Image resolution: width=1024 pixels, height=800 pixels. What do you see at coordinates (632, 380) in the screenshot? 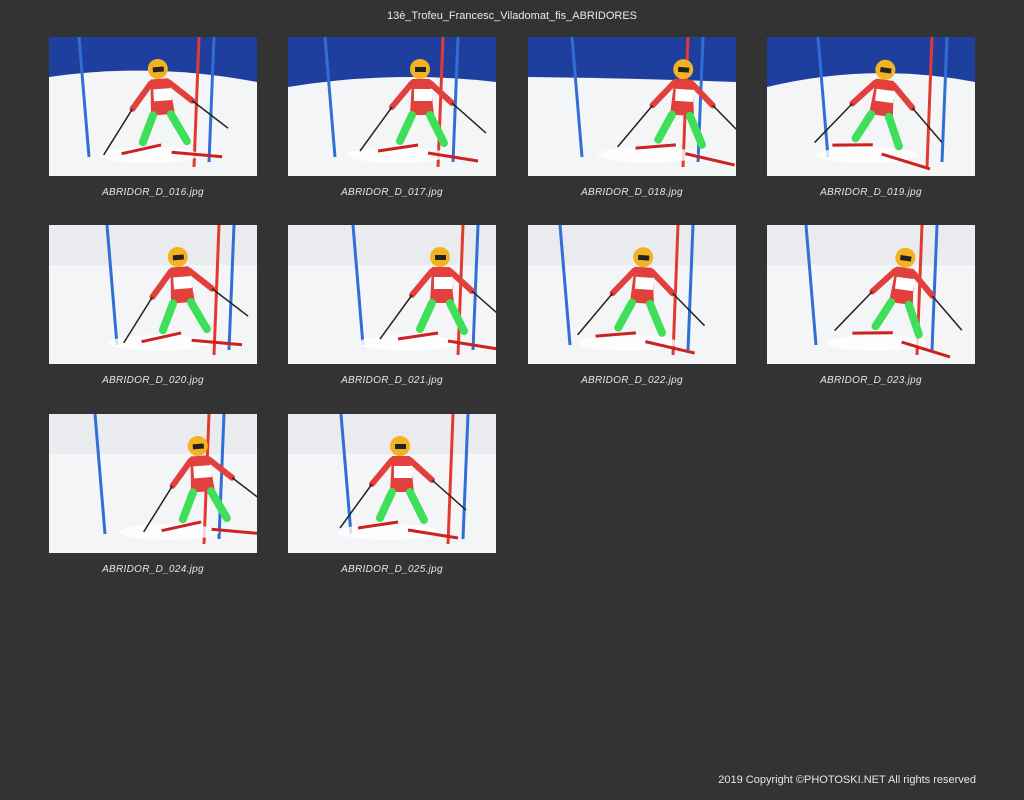
I see `photo-filename: ABRIDOR_D_022.jpg` at bounding box center [632, 380].